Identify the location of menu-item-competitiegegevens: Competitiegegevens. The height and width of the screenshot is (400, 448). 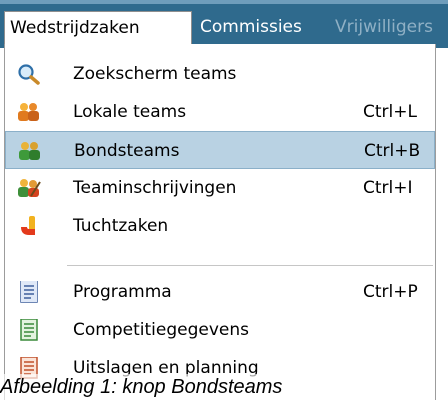
(220, 330).